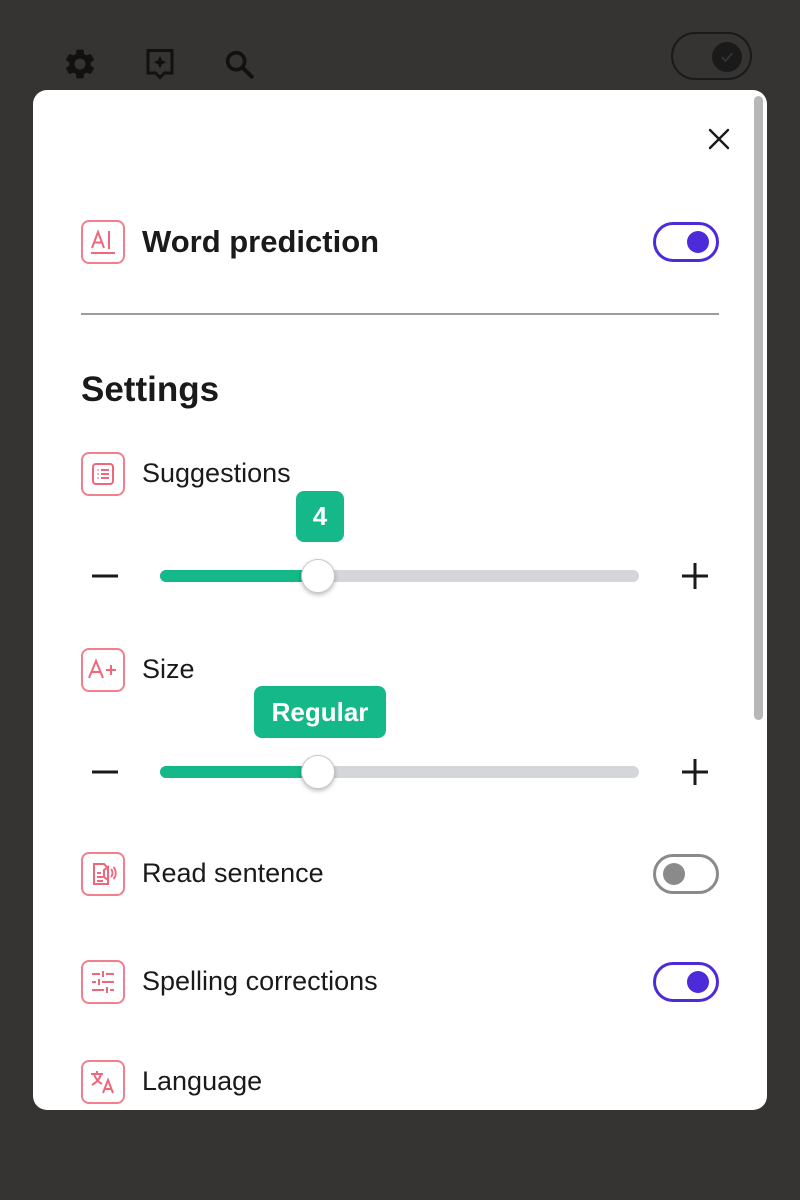  Describe the element at coordinates (686, 982) in the screenshot. I see `spelling-corrections-toggle` at that location.